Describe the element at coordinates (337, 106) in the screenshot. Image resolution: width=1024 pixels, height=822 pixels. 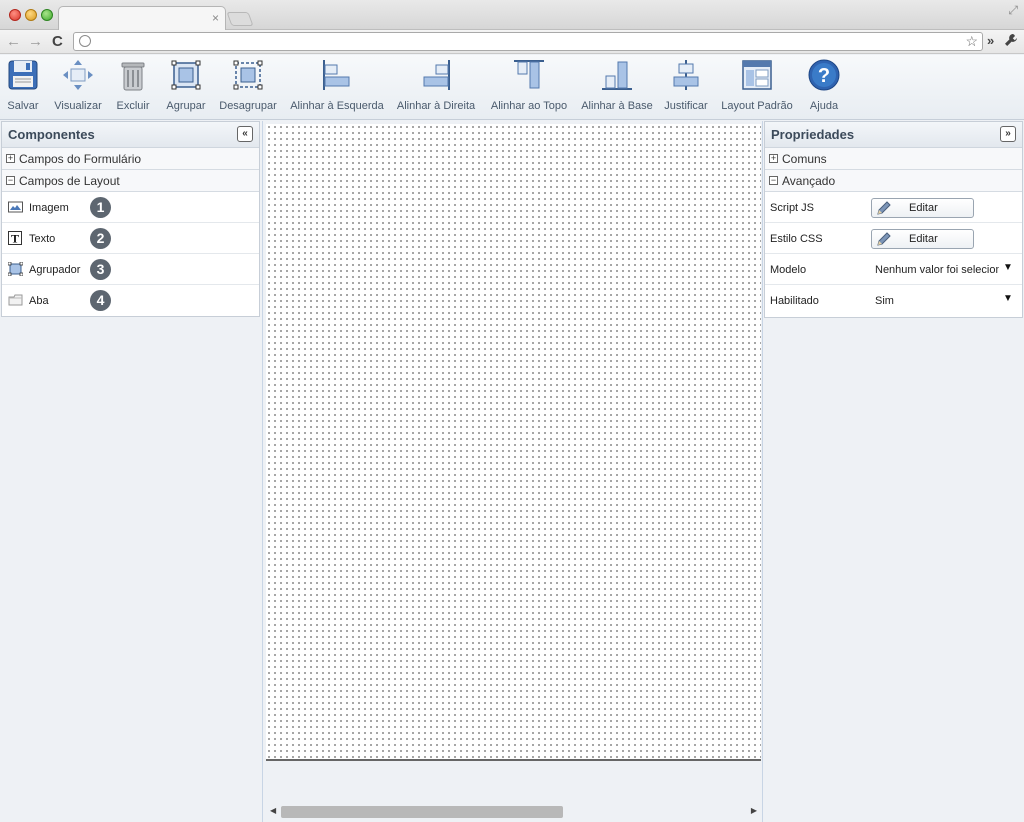
I see `align-left-label: Alinhar à Esquerda` at that location.